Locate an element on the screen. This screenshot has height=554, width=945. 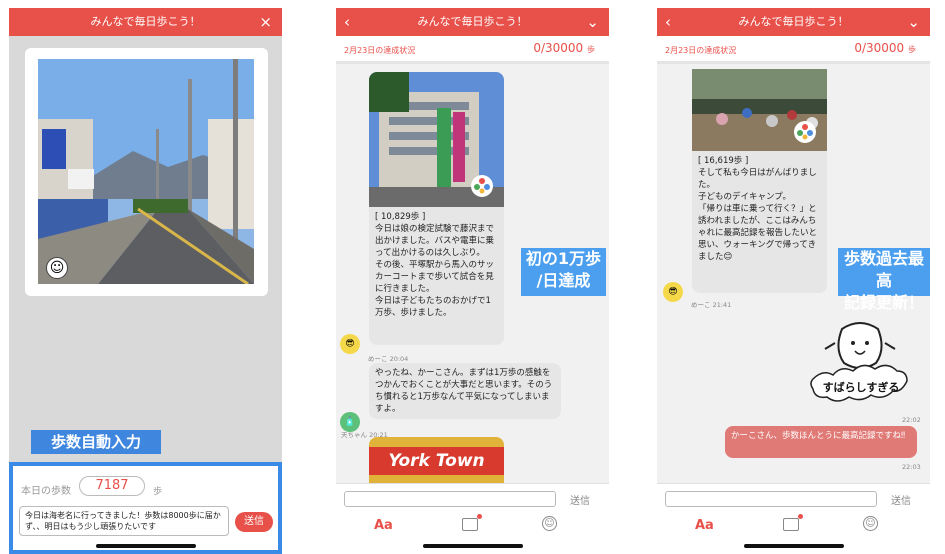
sticker-caption: すばらしすぎる is located at coordinates (861, 387).